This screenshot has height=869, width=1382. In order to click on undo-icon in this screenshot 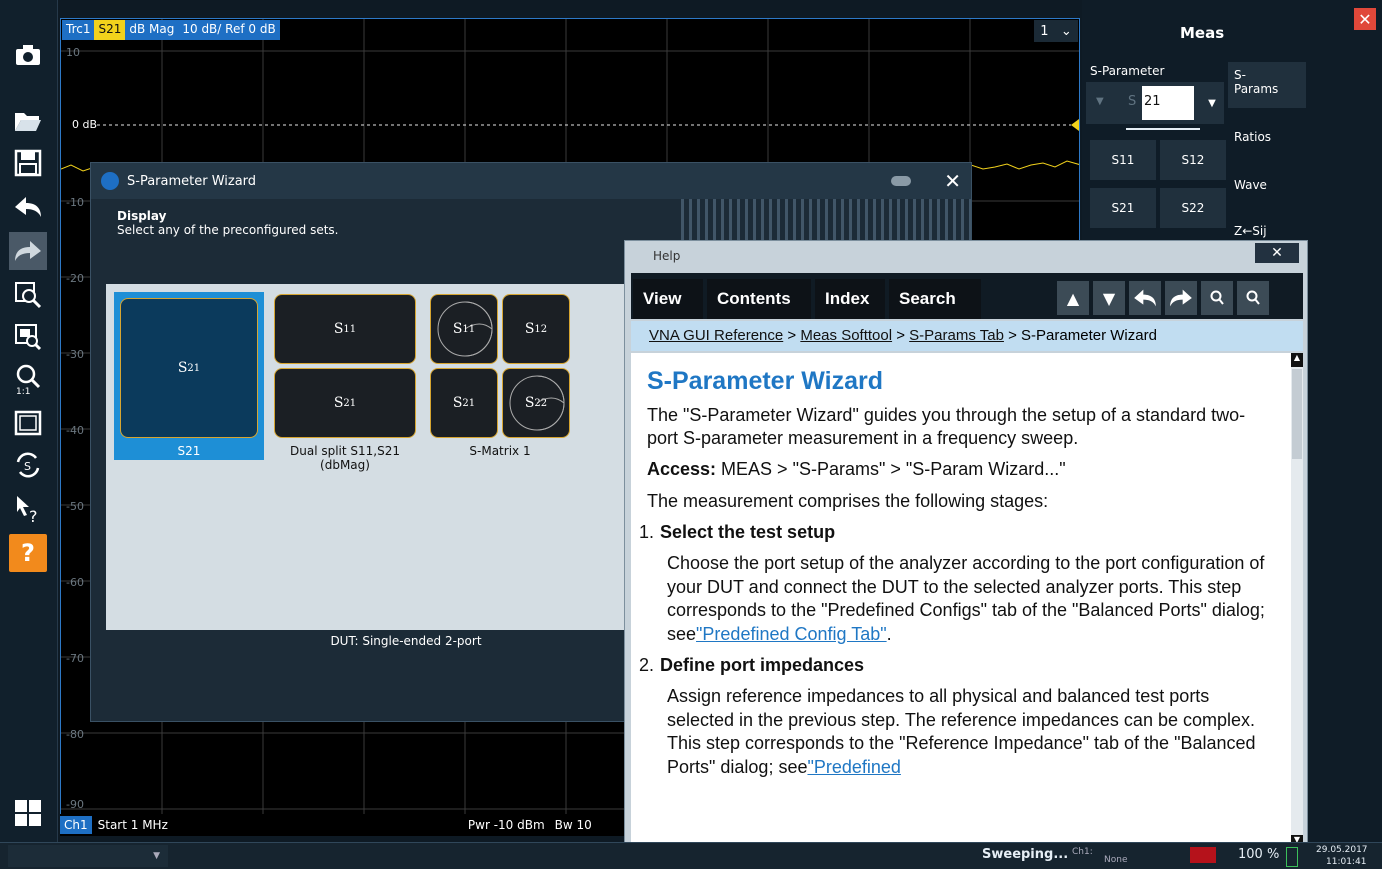, I will do `click(28, 207)`.